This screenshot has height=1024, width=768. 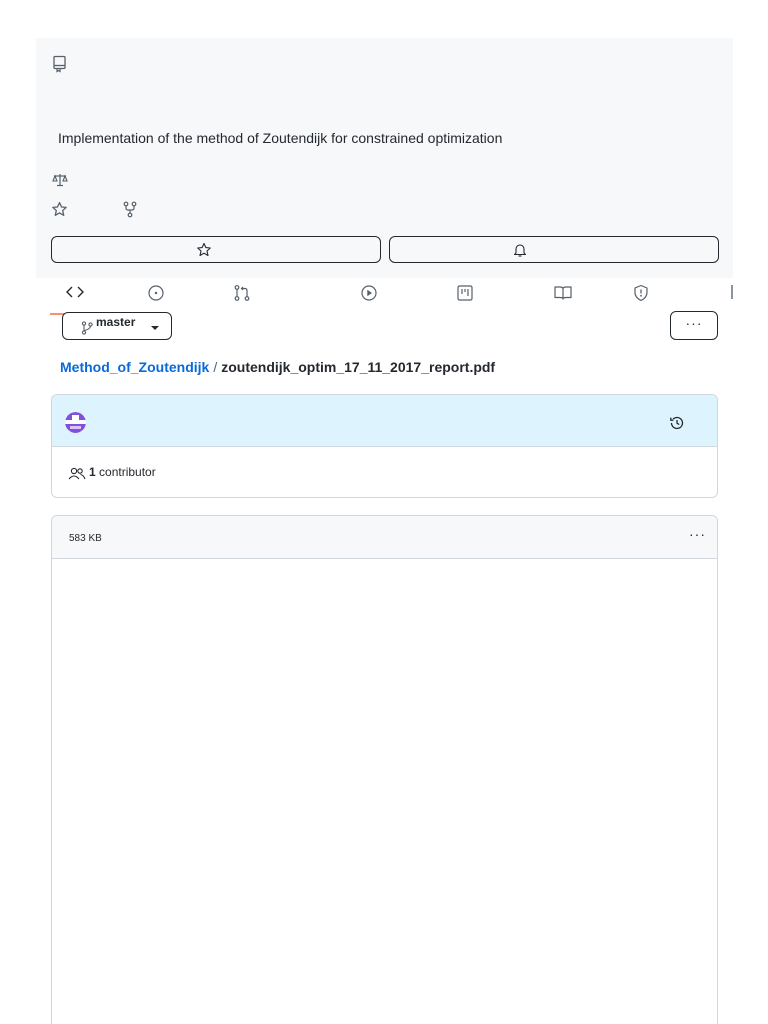 What do you see at coordinates (60, 180) in the screenshot?
I see `law-icon` at bounding box center [60, 180].